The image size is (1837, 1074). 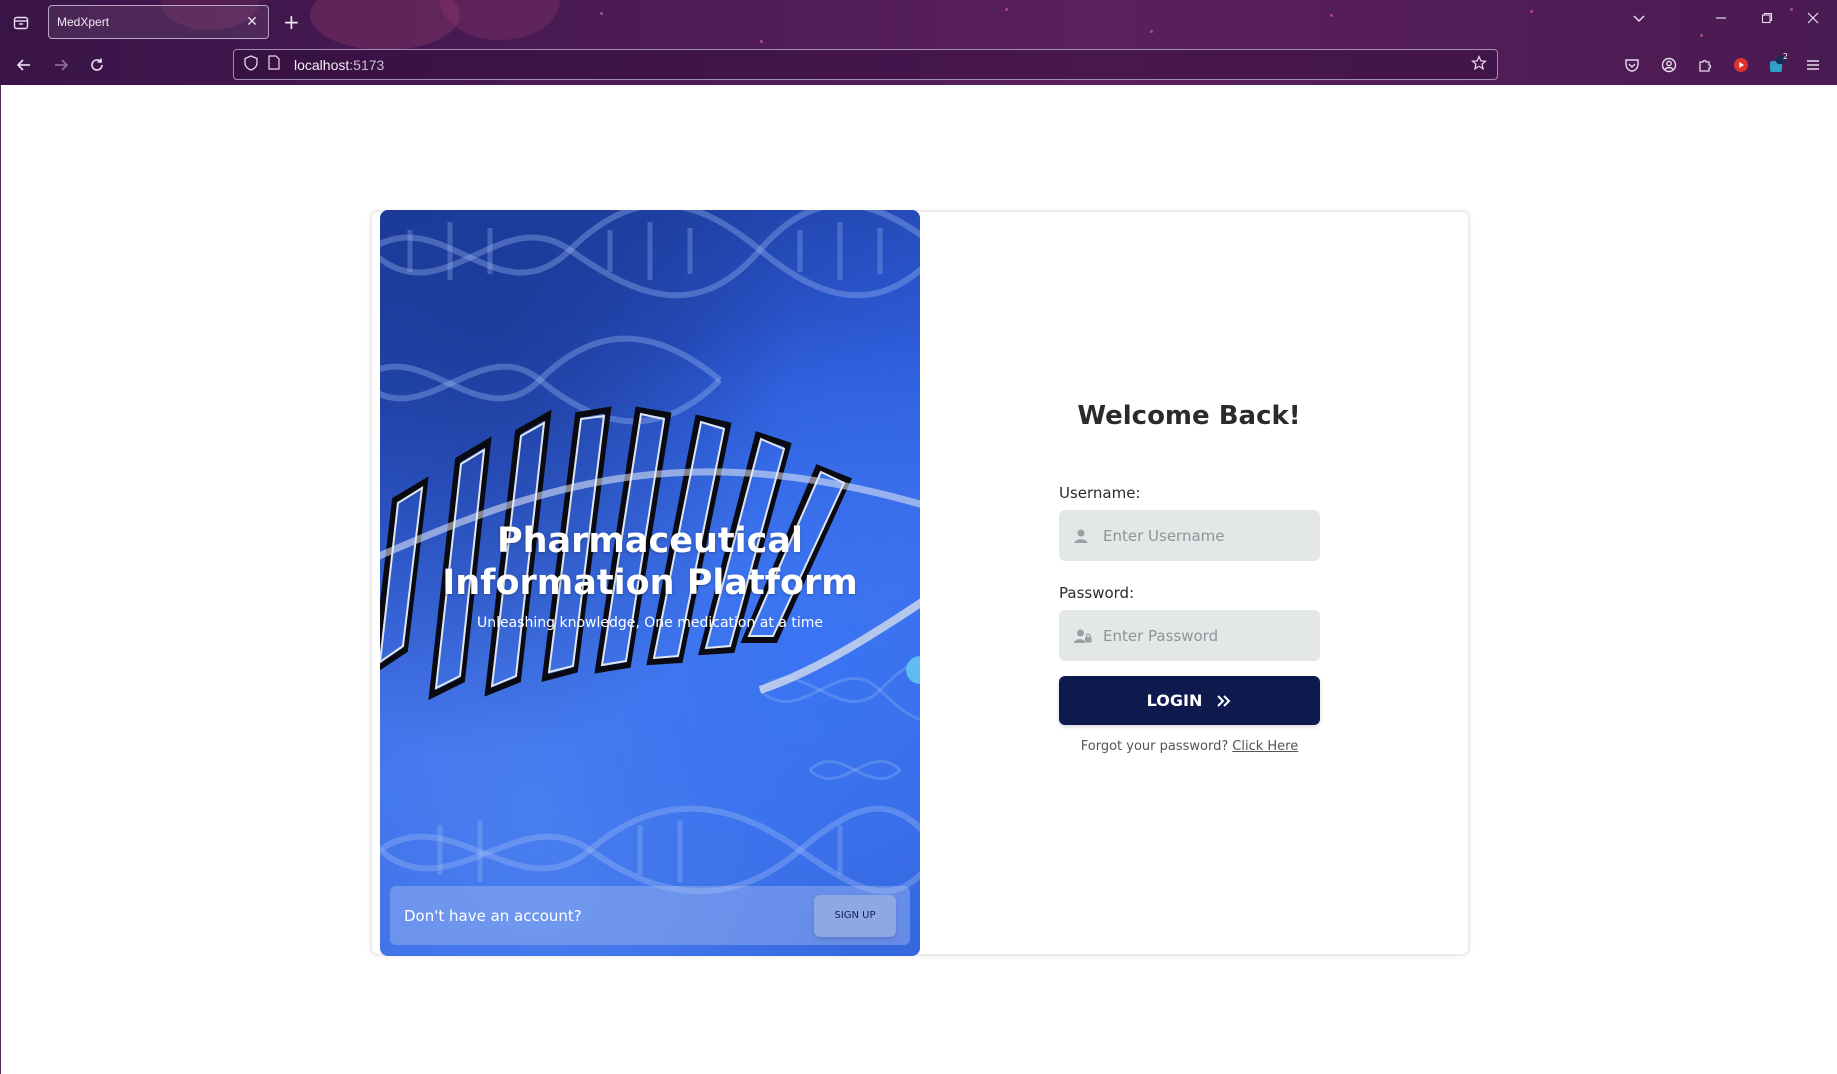 I want to click on pocket-icon, so click(x=1632, y=65).